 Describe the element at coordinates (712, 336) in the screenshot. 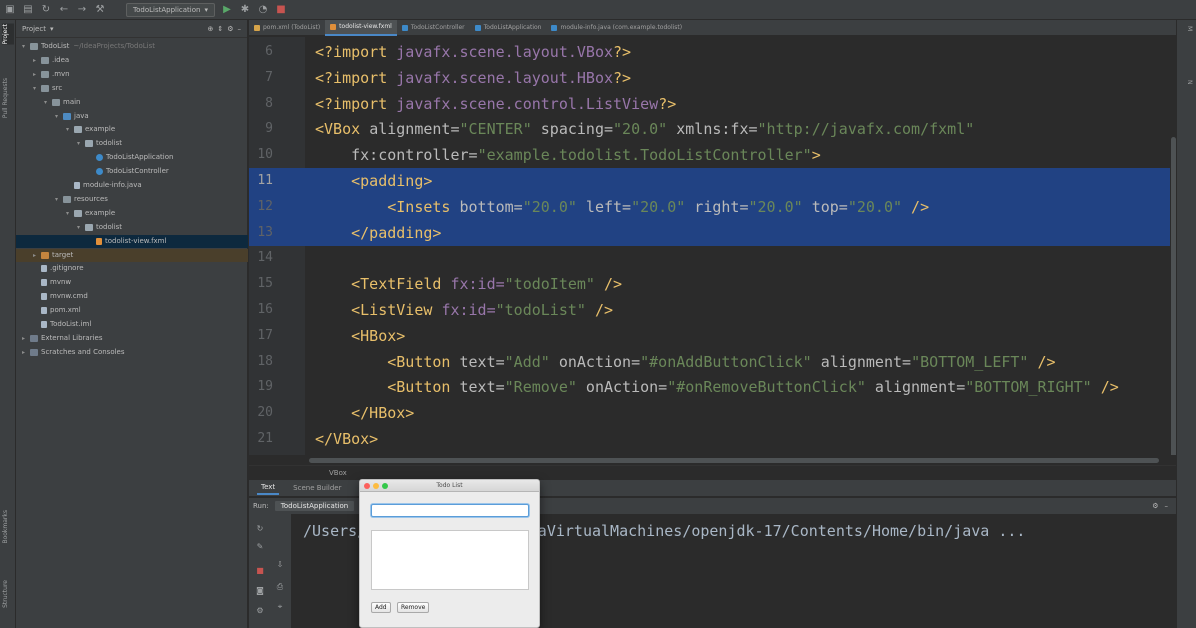

I see `code-line: 17 <HBox>` at that location.